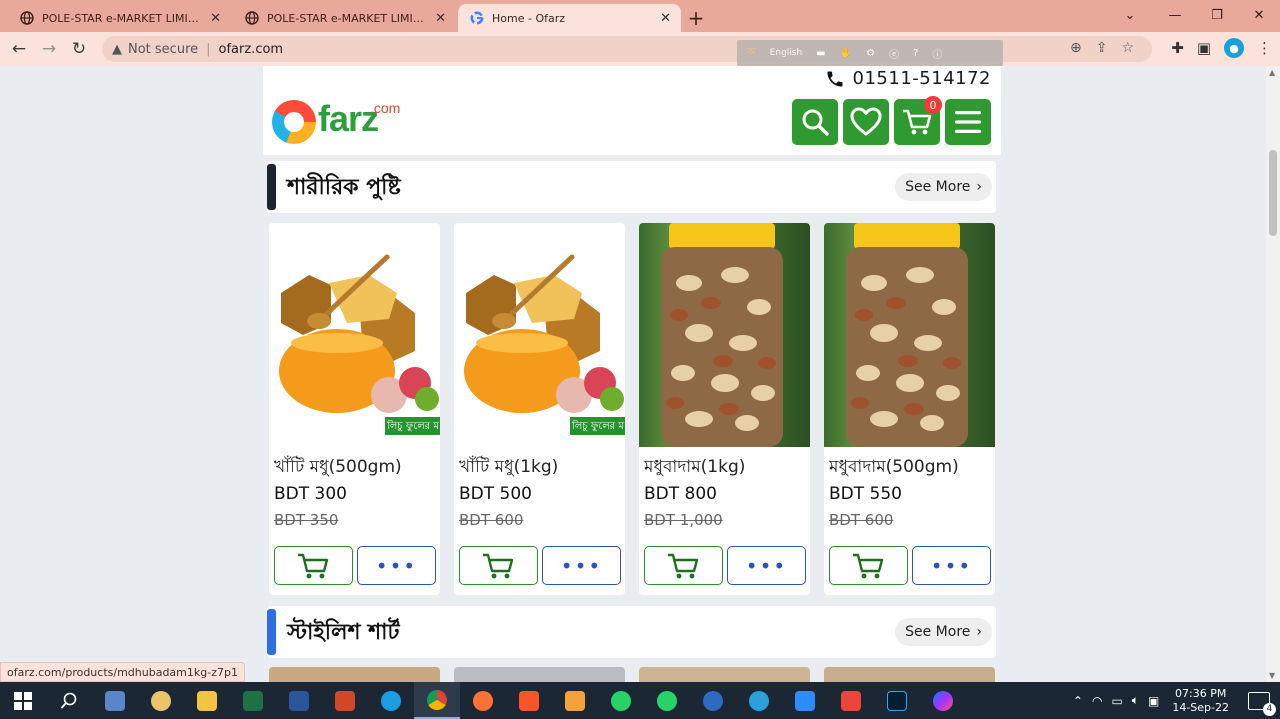 This screenshot has height=719, width=1280. What do you see at coordinates (820, 53) in the screenshot?
I see `keyboard-icon: ▬` at bounding box center [820, 53].